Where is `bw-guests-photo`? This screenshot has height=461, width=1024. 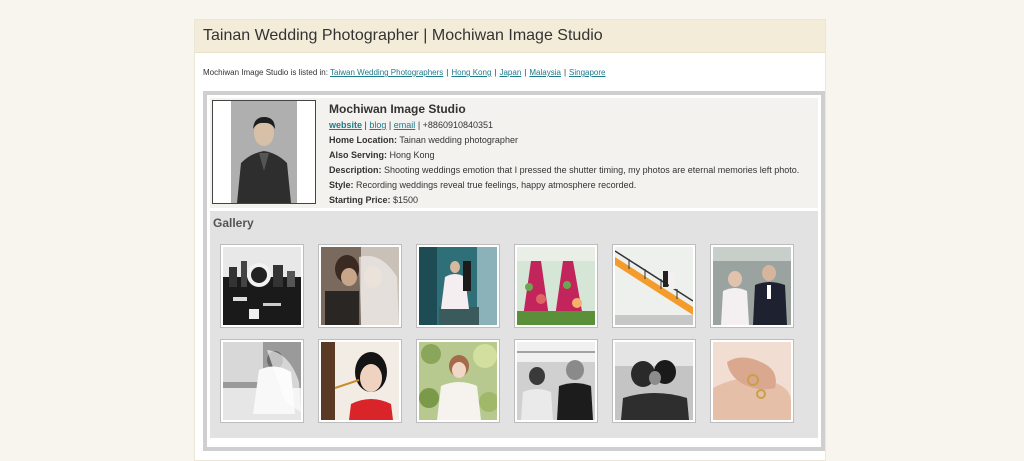
bw-guests-photo is located at coordinates (556, 381).